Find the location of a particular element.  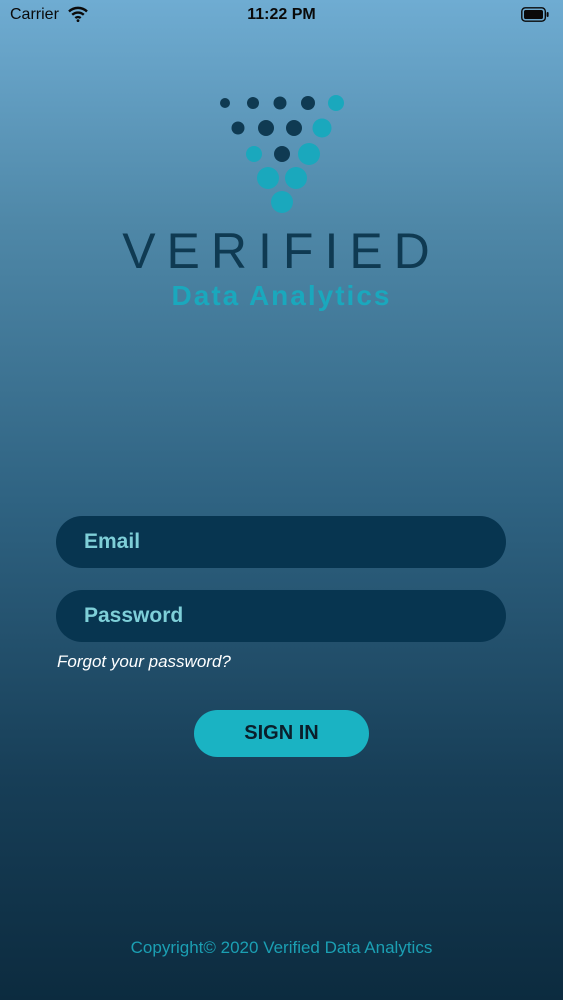

sign-in-button: SIGN IN is located at coordinates (281, 733).